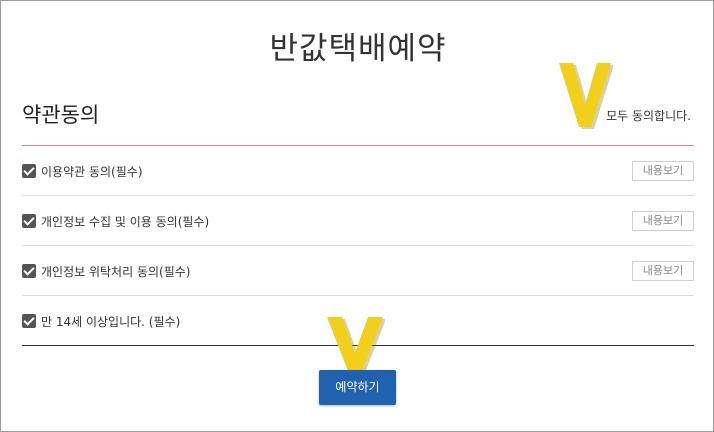 The height and width of the screenshot is (432, 714). I want to click on checkbox-privacy-collection, so click(29, 221).